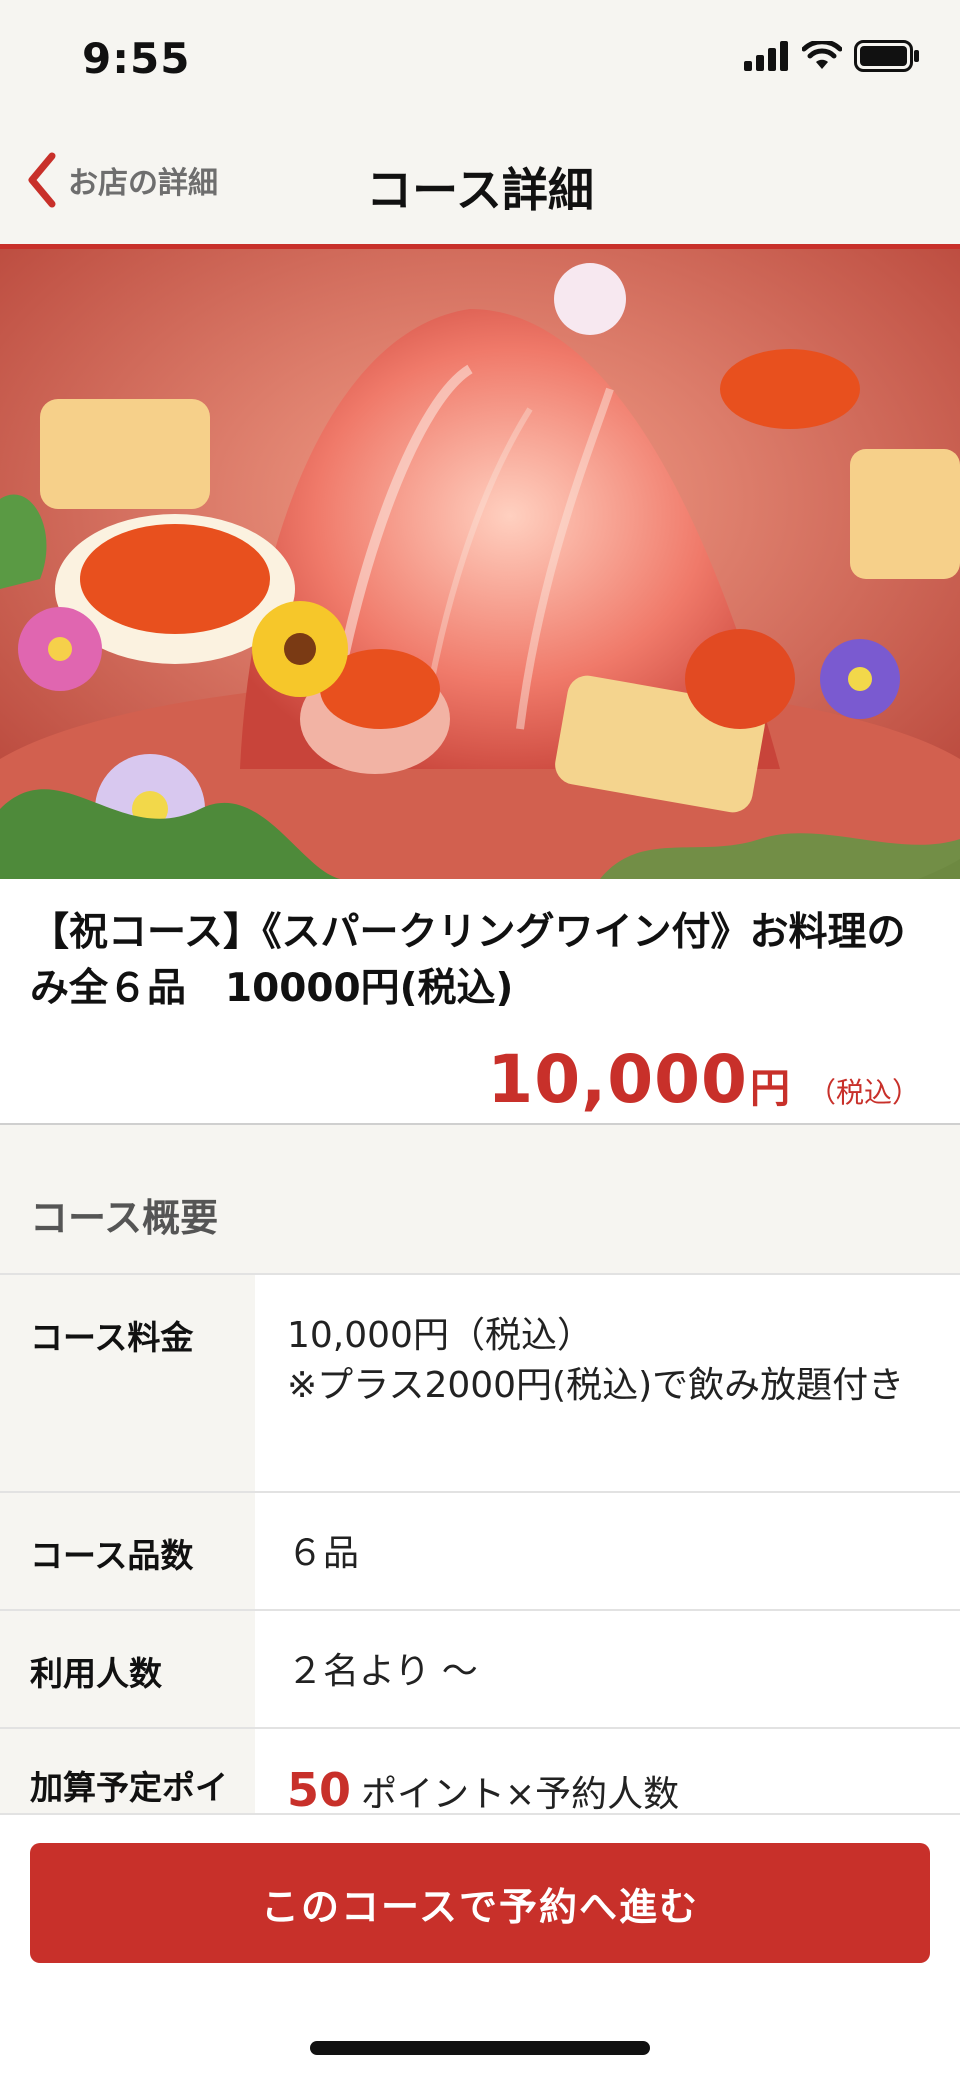 The height and width of the screenshot is (2081, 960). What do you see at coordinates (319, 1789) in the screenshot?
I see `points-number: 50` at bounding box center [319, 1789].